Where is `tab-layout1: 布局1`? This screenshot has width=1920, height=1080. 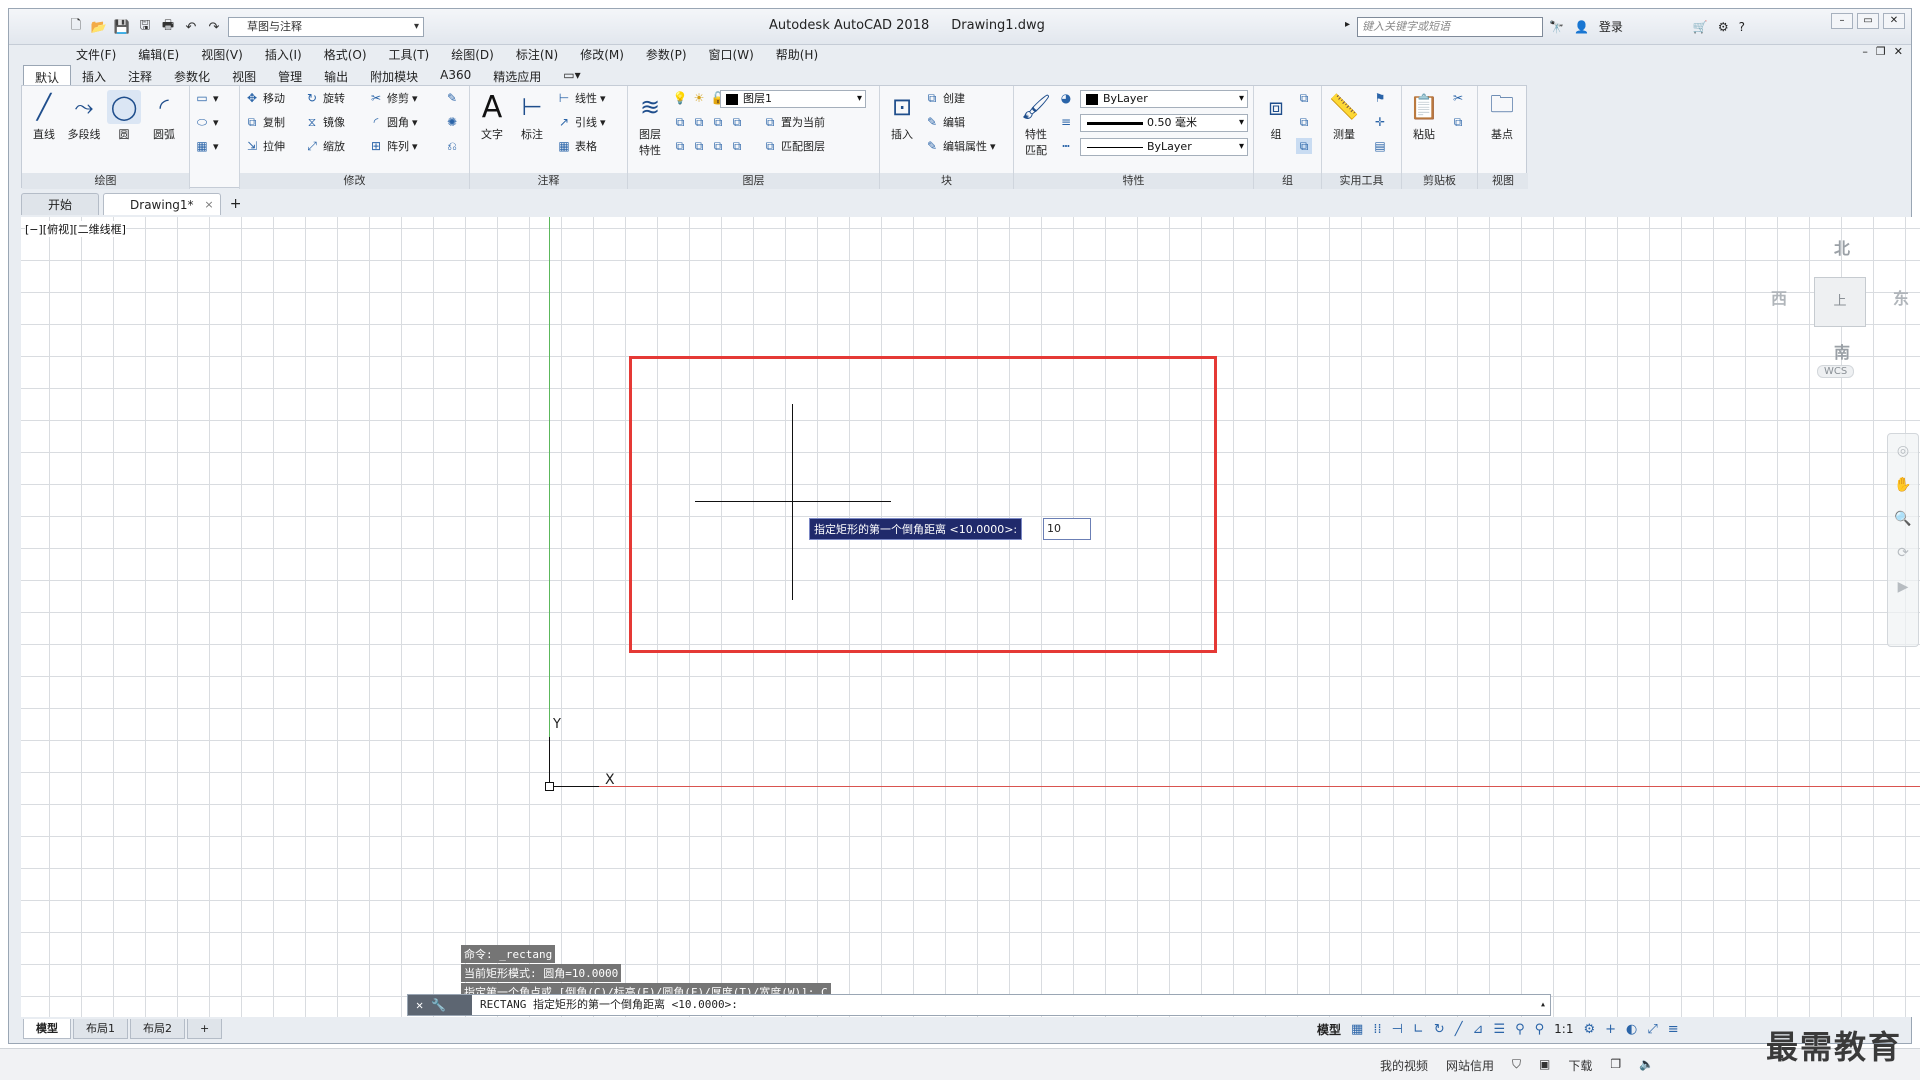 tab-layout1: 布局1 is located at coordinates (100, 1029).